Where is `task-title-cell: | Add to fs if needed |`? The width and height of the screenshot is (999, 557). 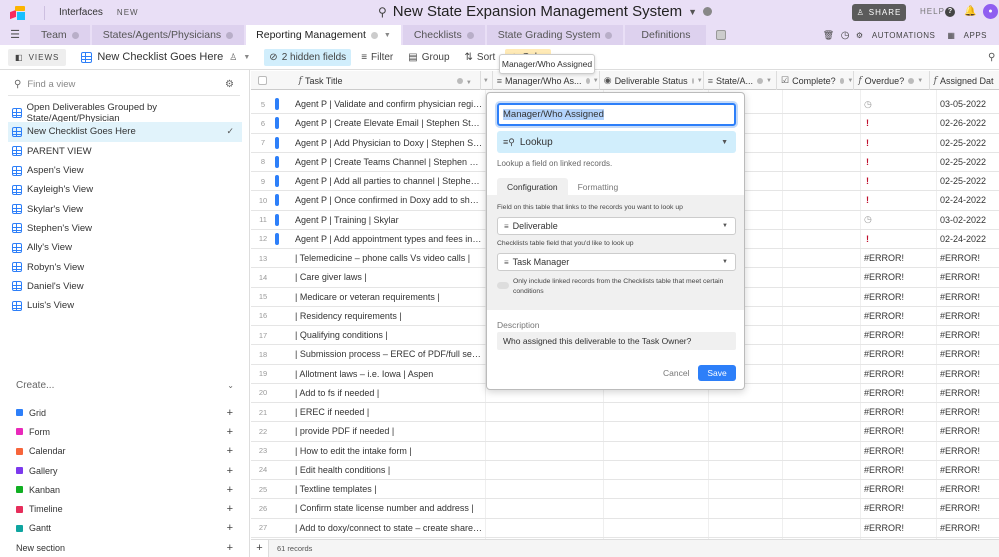 task-title-cell: | Add to fs if needed | is located at coordinates (389, 393).